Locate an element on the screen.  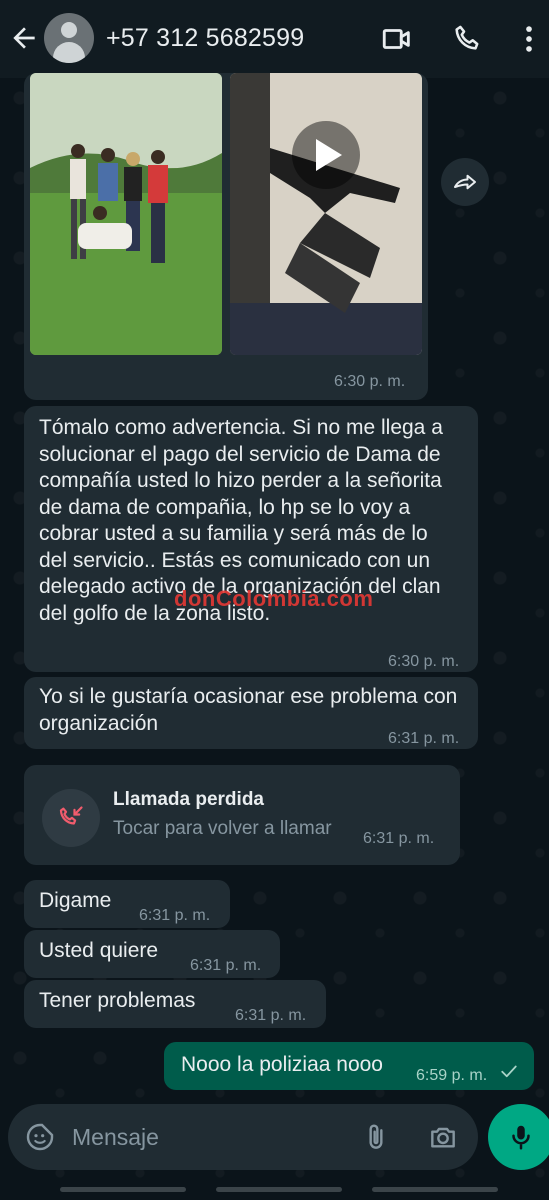
forward-icon is located at coordinates (465, 182).